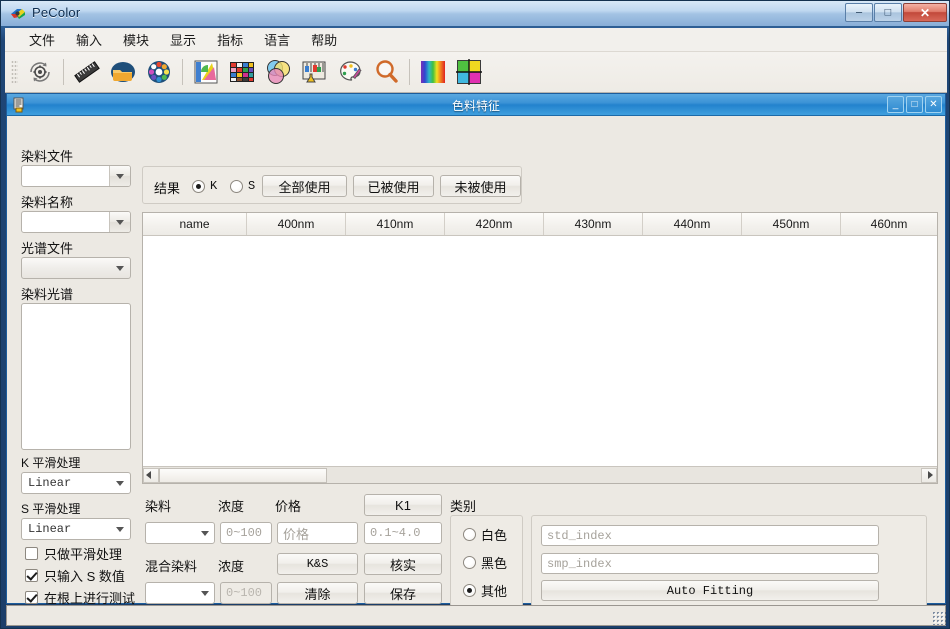  What do you see at coordinates (710, 590) in the screenshot?
I see `auto-fitting-button: Auto Fitting` at bounding box center [710, 590].